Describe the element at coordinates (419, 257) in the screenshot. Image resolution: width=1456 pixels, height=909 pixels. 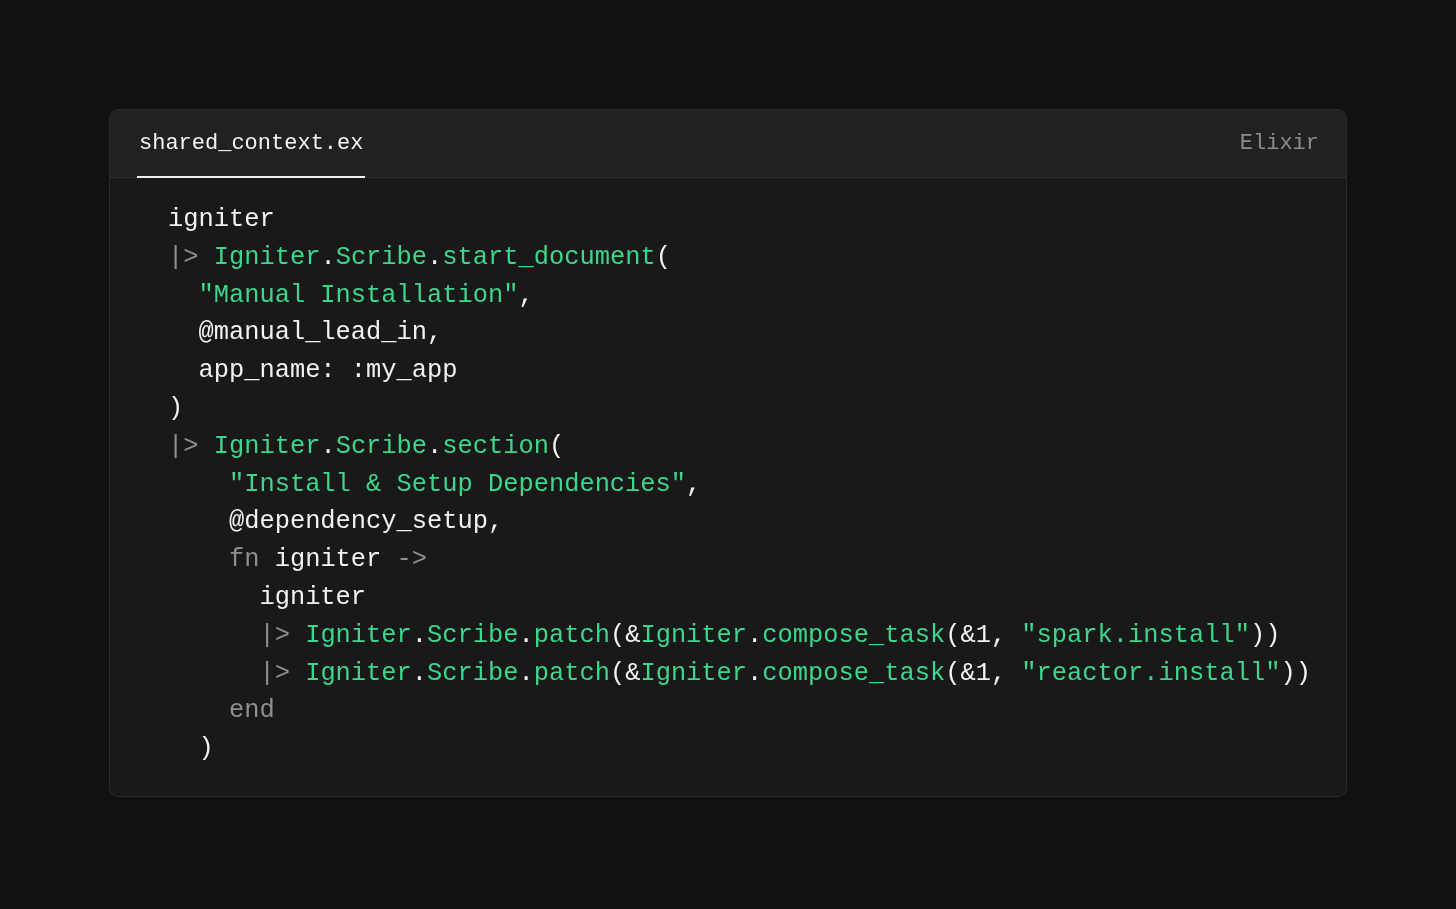
I see `code-line: |> Igniter.Scribe.start_document(` at that location.